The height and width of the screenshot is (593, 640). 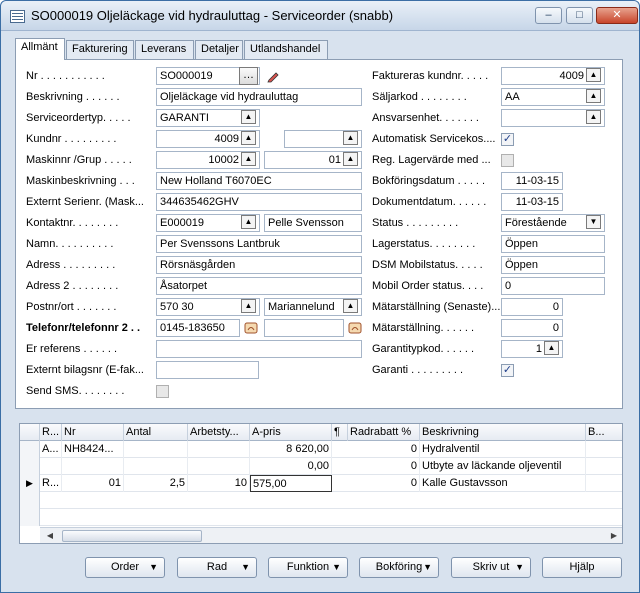 I want to click on beskrivning-field: Oljeläckage vid hydrauluttag, so click(x=259, y=97).